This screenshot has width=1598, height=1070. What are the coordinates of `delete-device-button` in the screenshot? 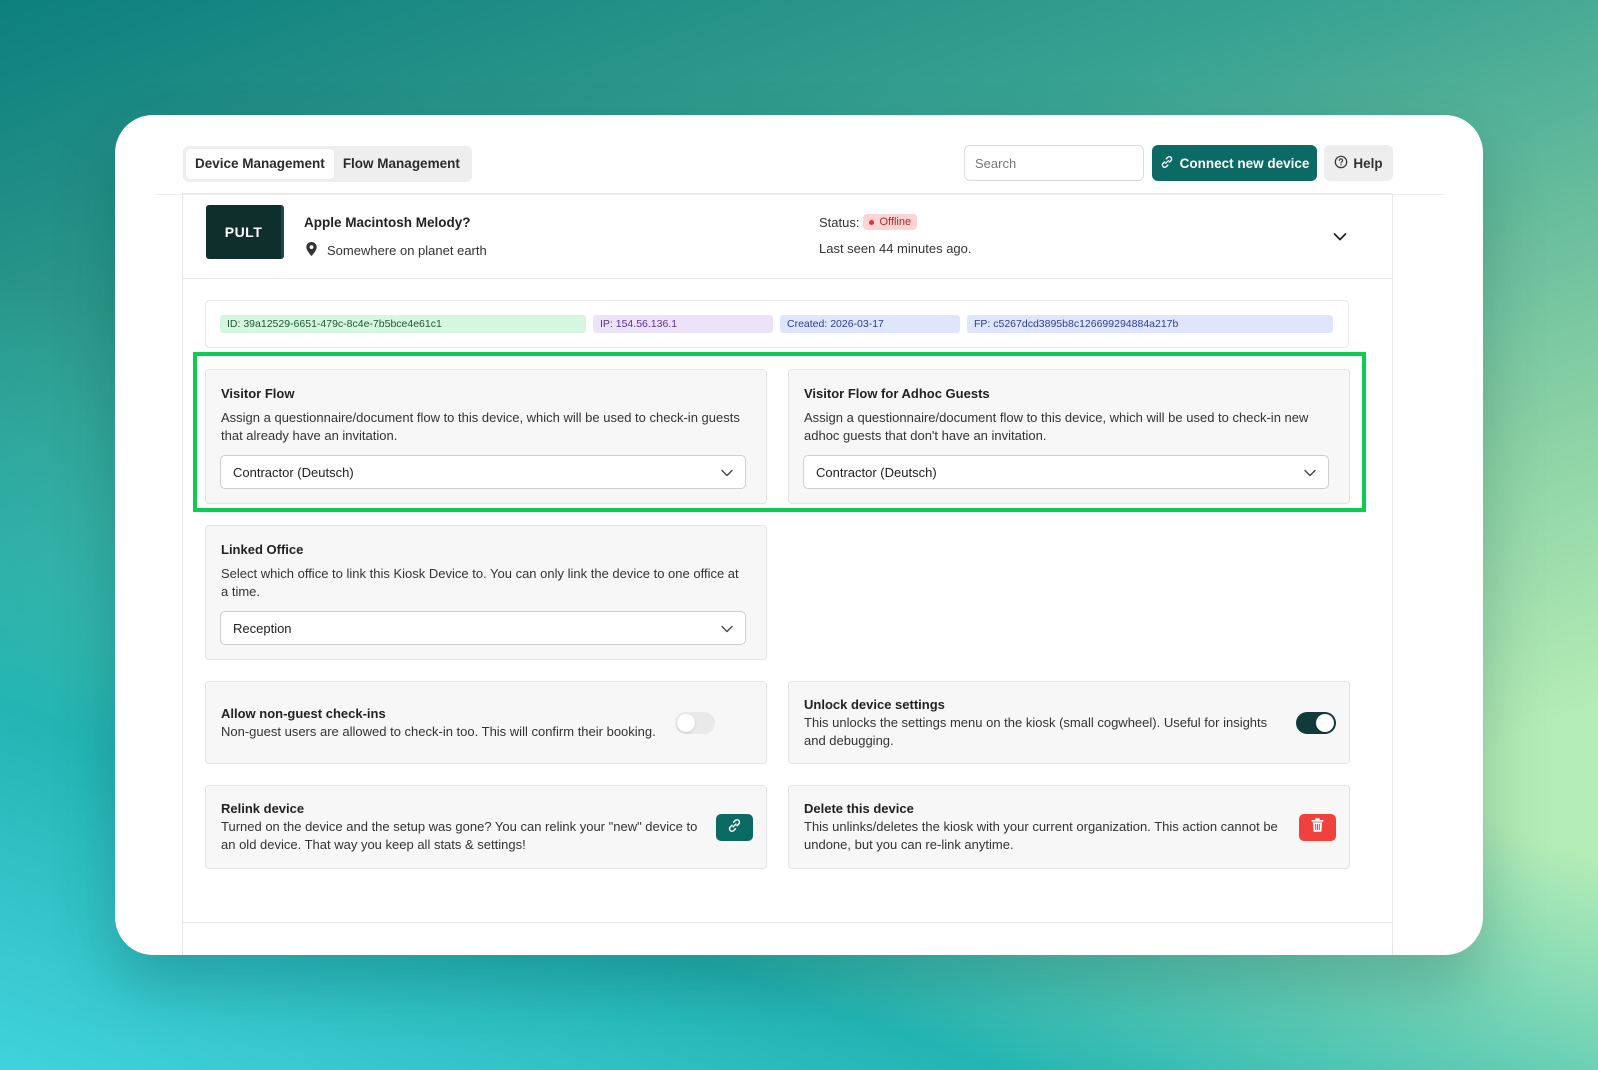 It's located at (1317, 827).